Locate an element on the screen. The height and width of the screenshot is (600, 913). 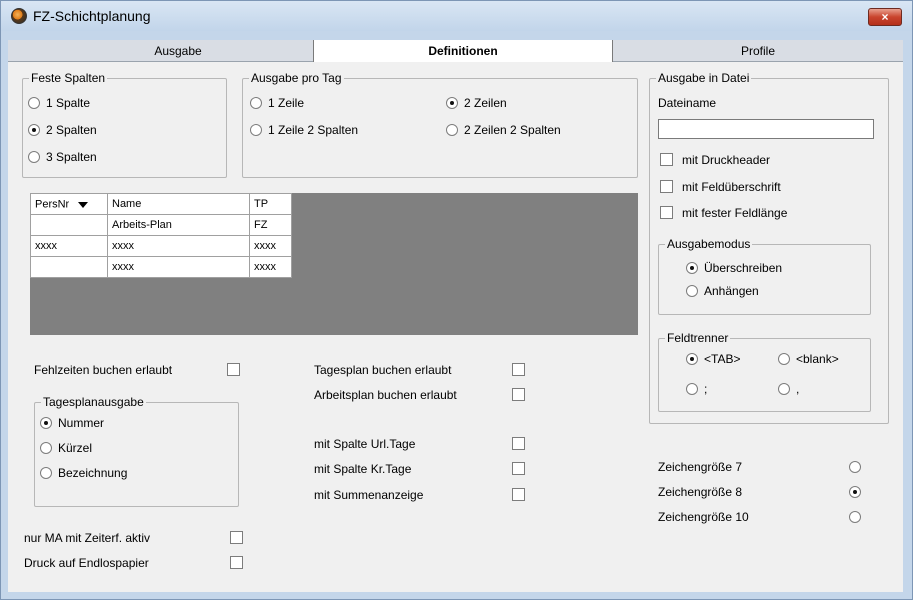
grid-cell: FZ is located at coordinates (270, 225).